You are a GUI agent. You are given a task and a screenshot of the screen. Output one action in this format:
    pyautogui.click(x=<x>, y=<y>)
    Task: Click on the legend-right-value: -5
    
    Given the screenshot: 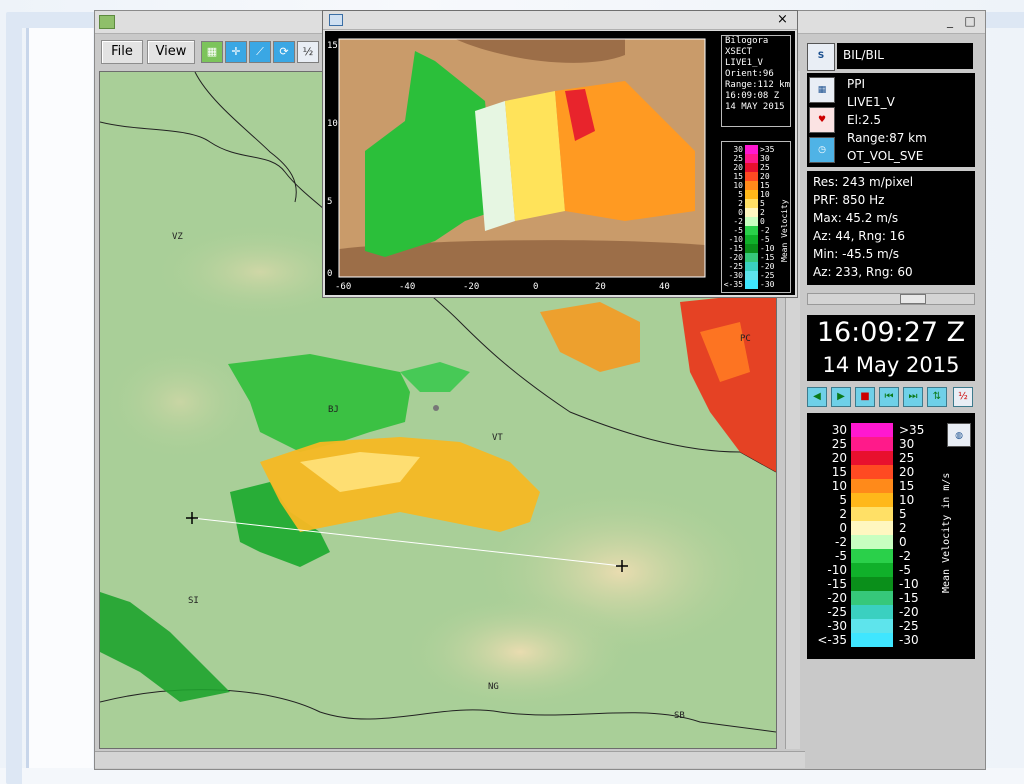 What is the action you would take?
    pyautogui.click(x=905, y=570)
    